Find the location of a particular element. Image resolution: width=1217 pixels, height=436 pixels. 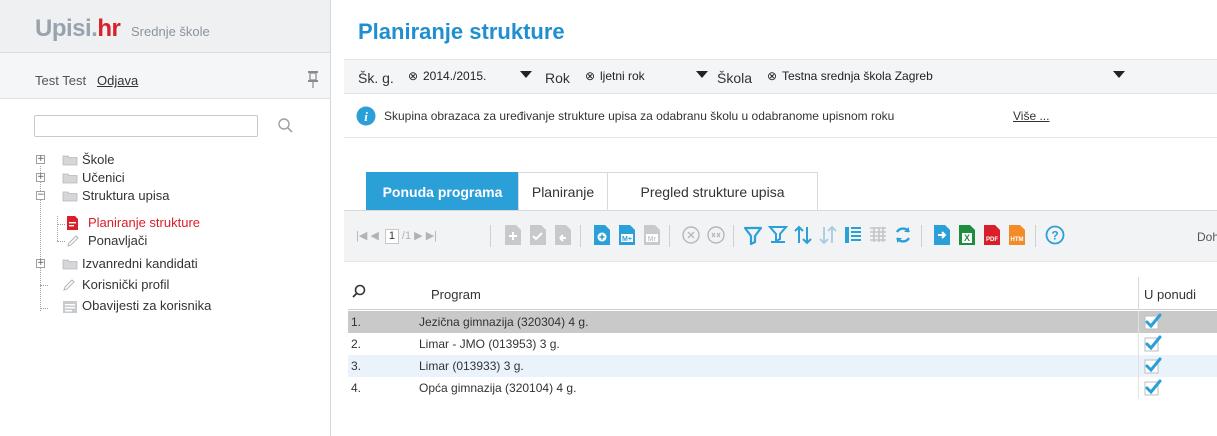

logo: Upisi.hr is located at coordinates (78, 29).